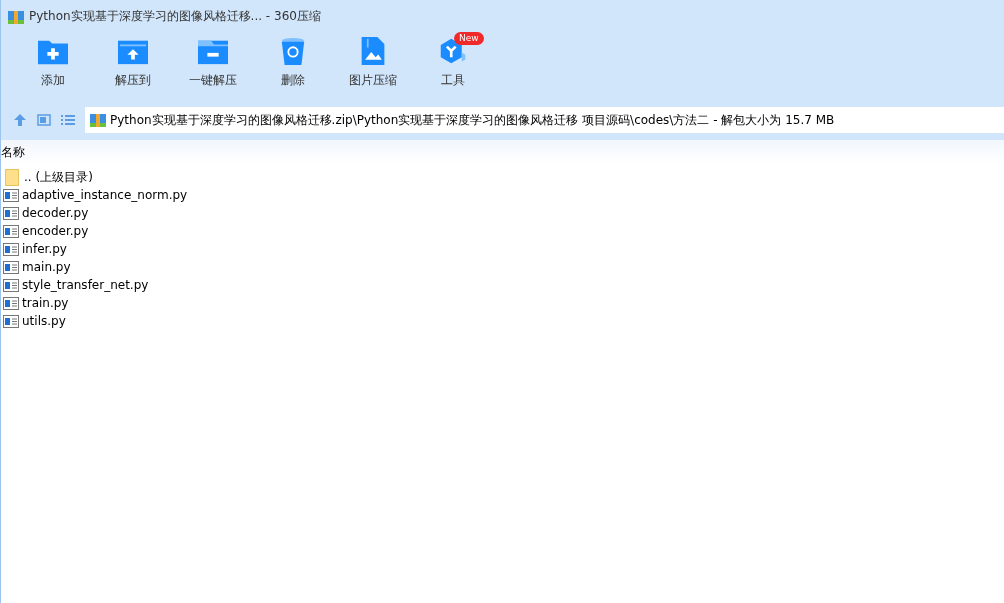 Image resolution: width=1004 pixels, height=603 pixels. Describe the element at coordinates (53, 64) in the screenshot. I see `toolbar-button: 添加` at that location.